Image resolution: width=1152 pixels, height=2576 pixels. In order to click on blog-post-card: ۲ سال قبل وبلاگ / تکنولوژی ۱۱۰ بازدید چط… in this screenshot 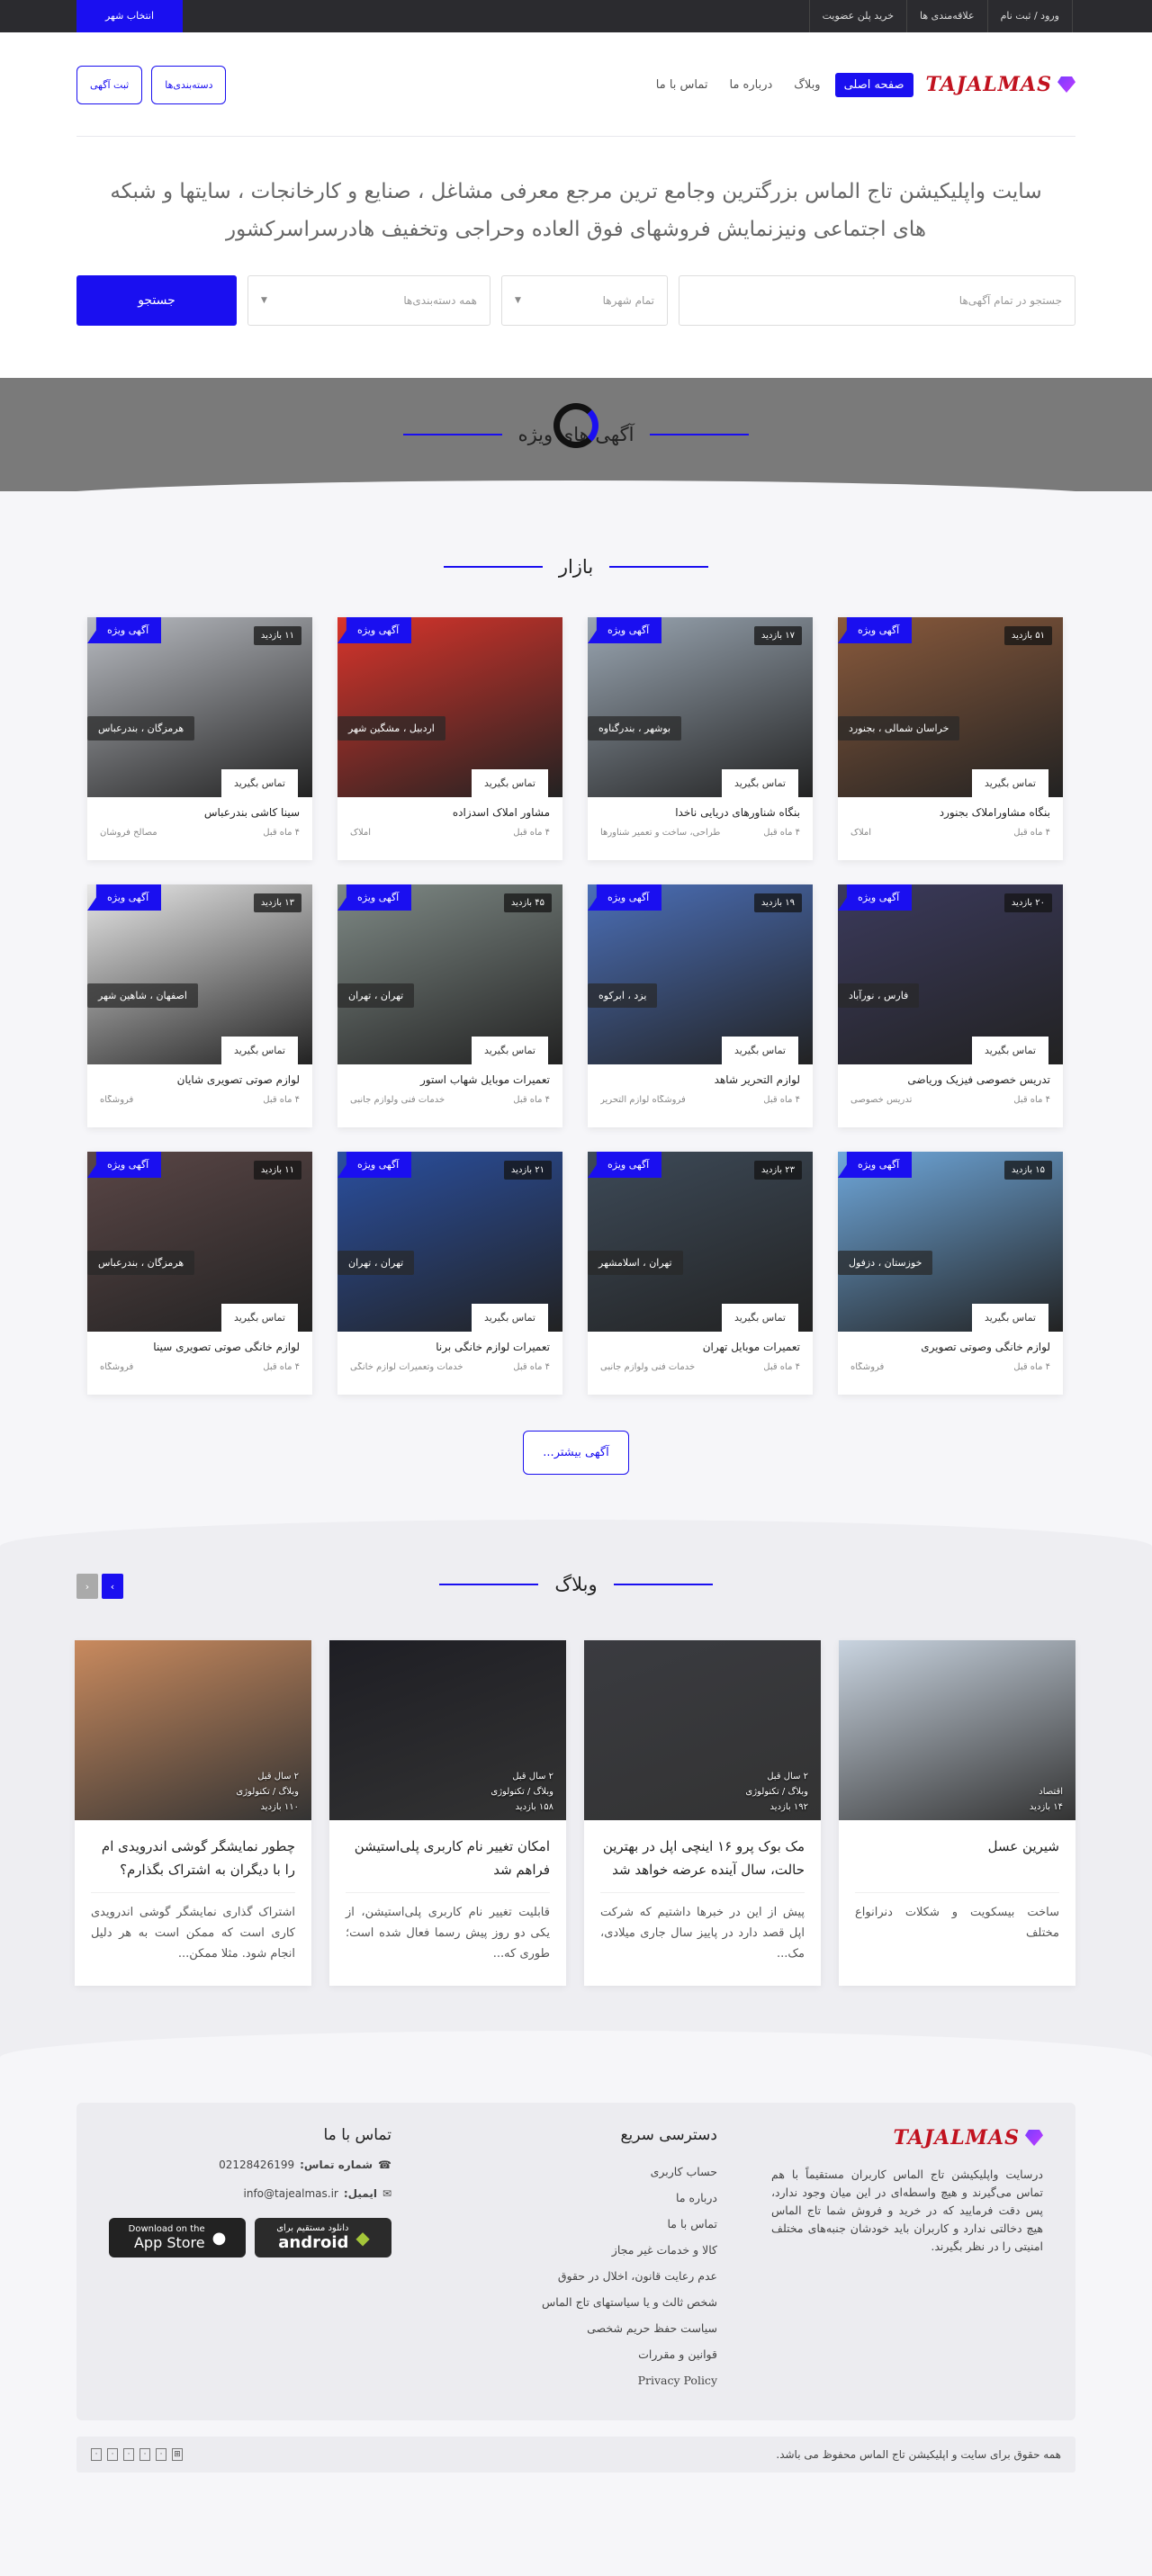, I will do `click(193, 1813)`.